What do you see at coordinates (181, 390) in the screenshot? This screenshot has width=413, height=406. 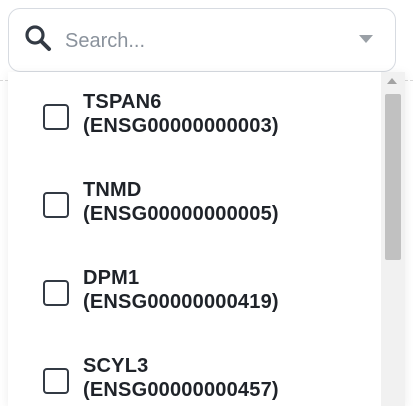 I see `gene-id: (ENSG00000000457)` at bounding box center [181, 390].